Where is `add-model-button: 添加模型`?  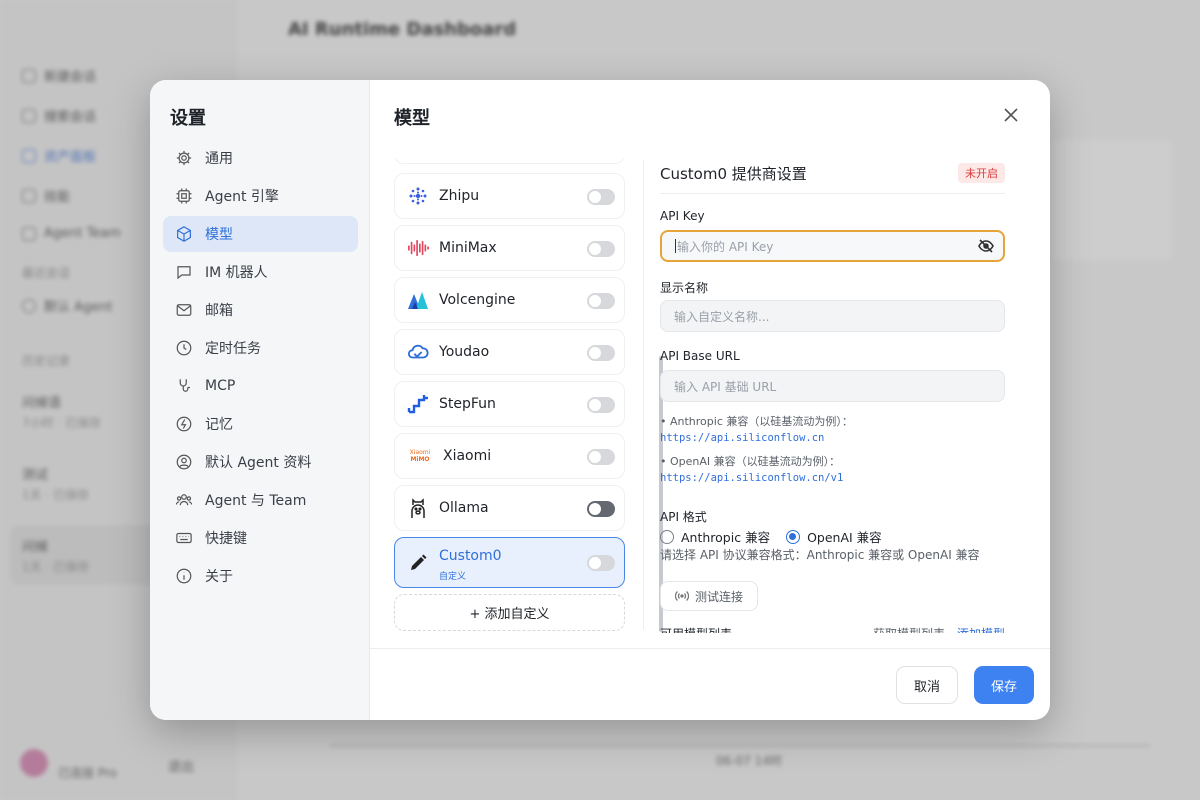
add-model-button: 添加模型 is located at coordinates (981, 629).